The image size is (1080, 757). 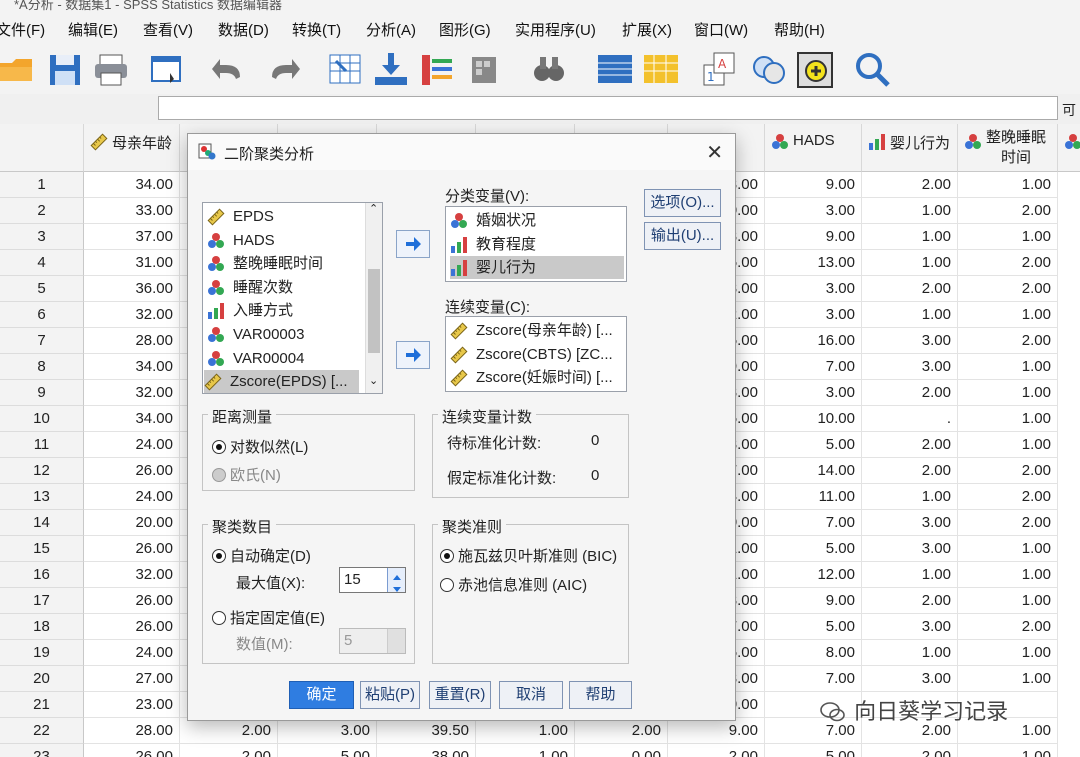 I want to click on column-header: 整晚睡眠 时间, so click(x=1008, y=148).